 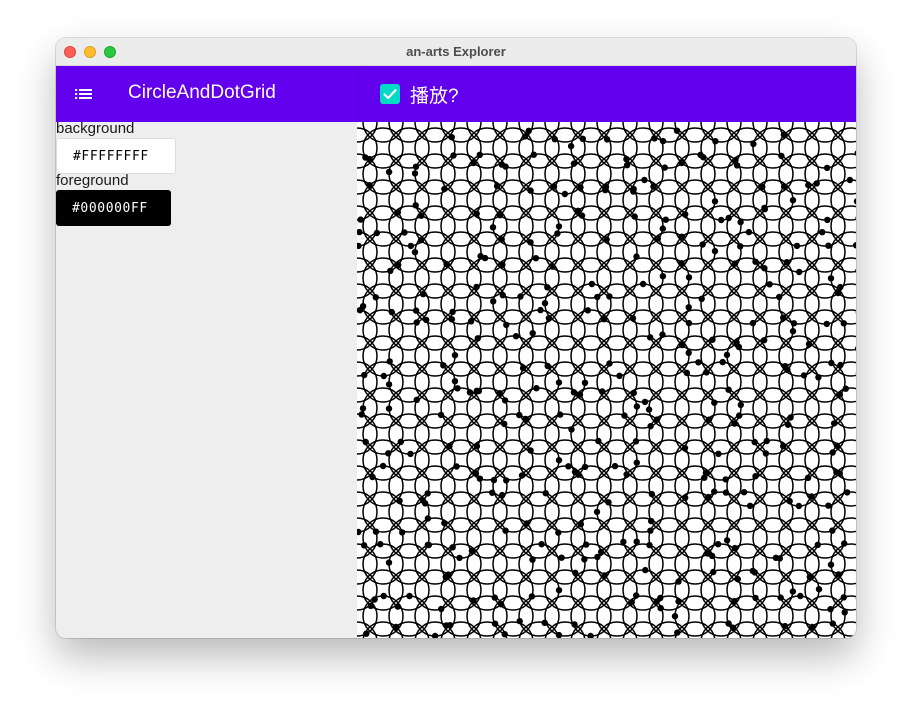 I want to click on play-checkbox, so click(x=390, y=94).